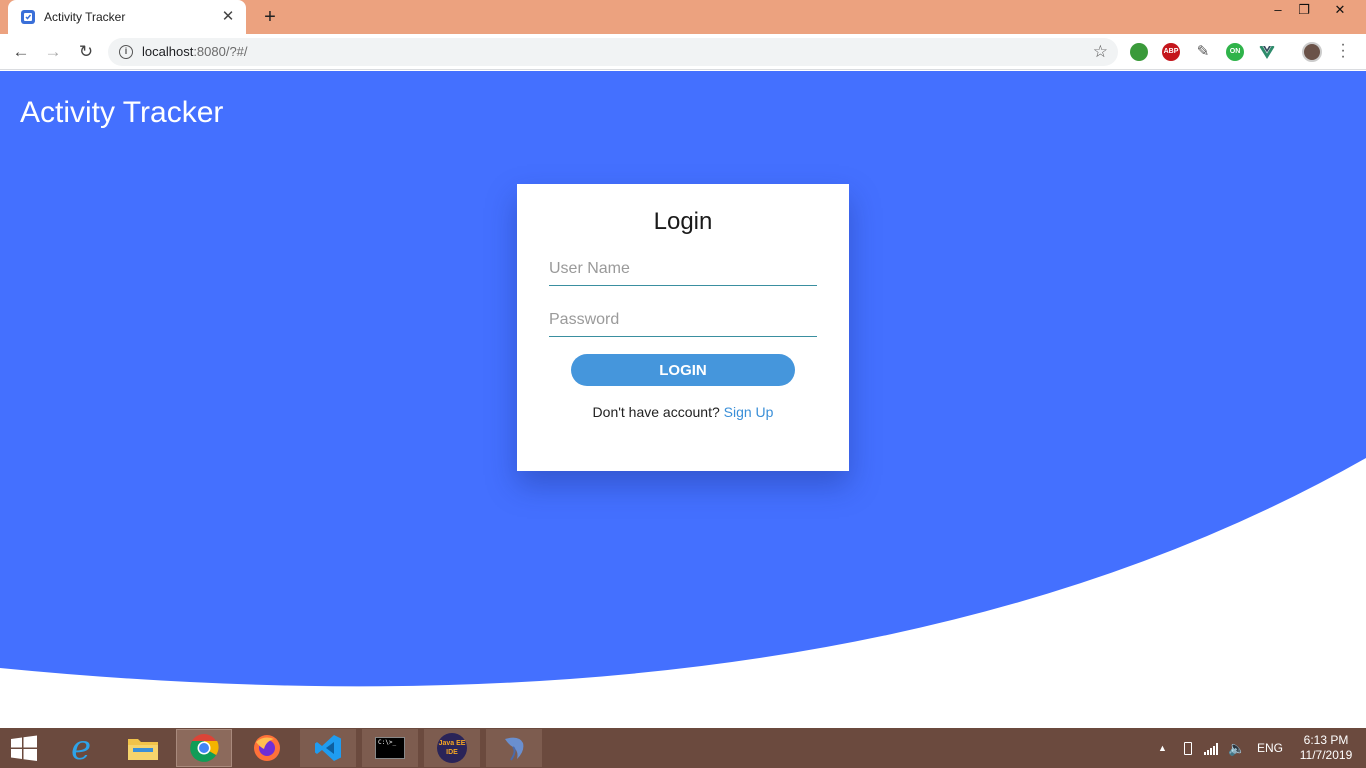  Describe the element at coordinates (86, 52) in the screenshot. I see `reload-icon: ↻` at that location.